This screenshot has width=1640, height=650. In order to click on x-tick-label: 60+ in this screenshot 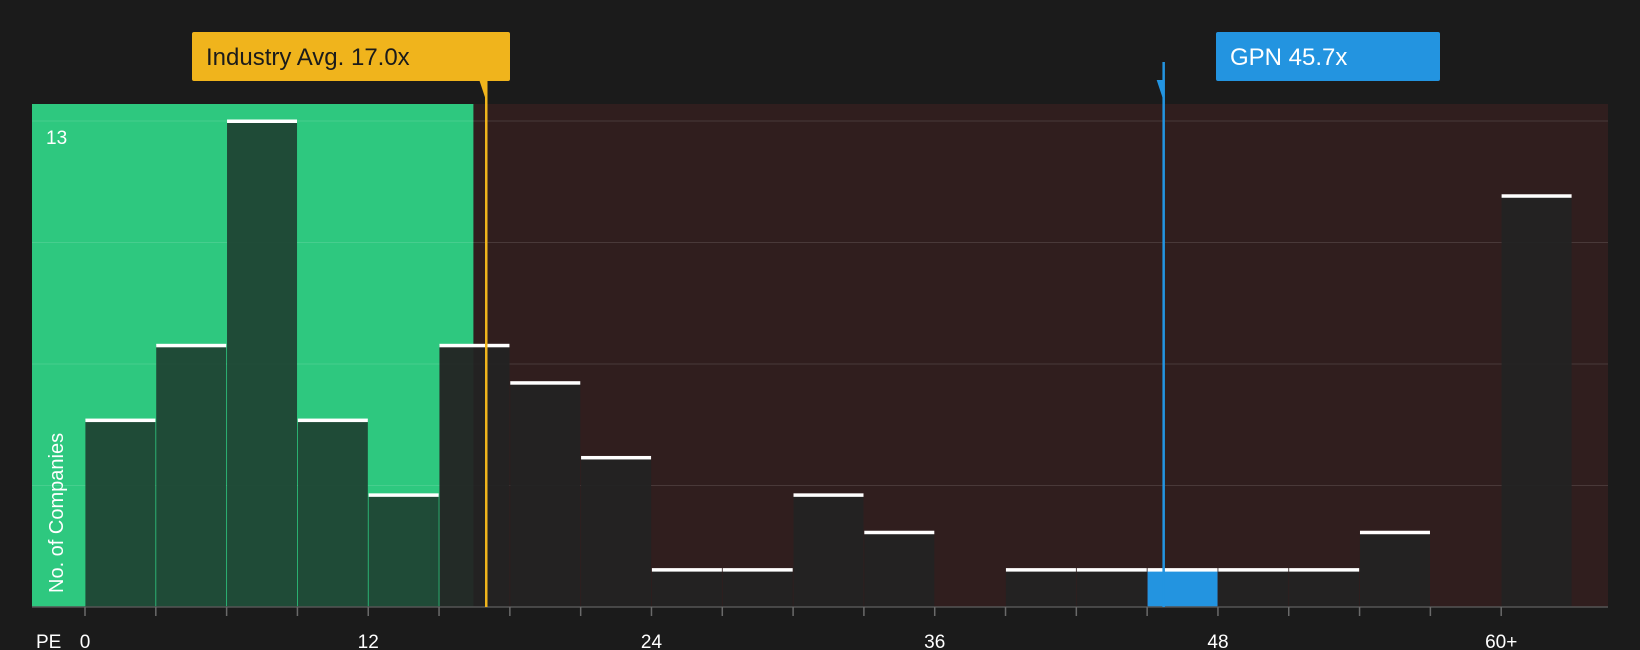, I will do `click(1501, 641)`.